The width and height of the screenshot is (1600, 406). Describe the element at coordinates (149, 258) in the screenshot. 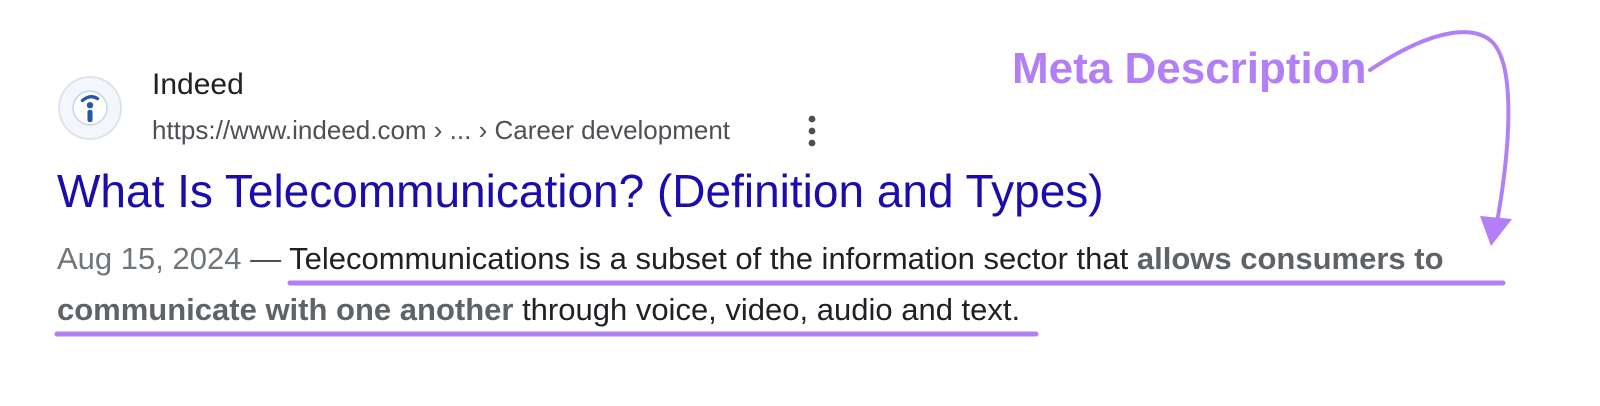

I see `result-date: Aug 15, 2024` at that location.